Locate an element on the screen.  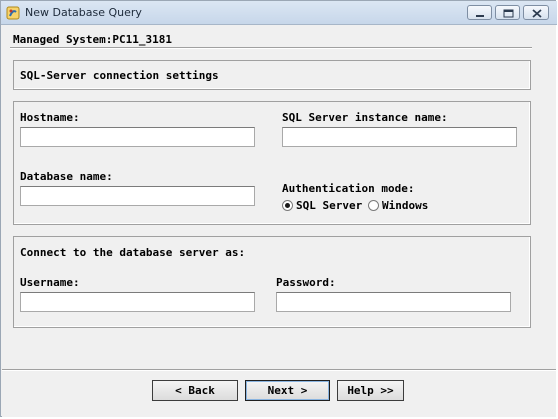
credentials-title: Connect to the database server as: is located at coordinates (133, 252).